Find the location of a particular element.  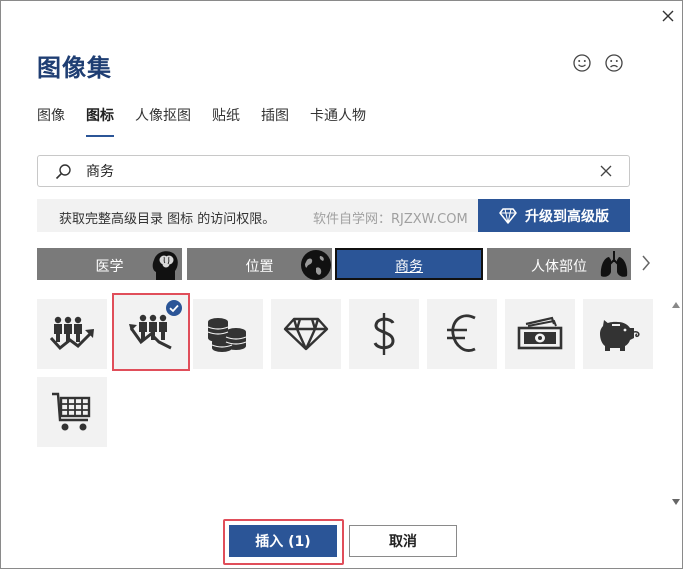

category-business: 商务 is located at coordinates (409, 264).